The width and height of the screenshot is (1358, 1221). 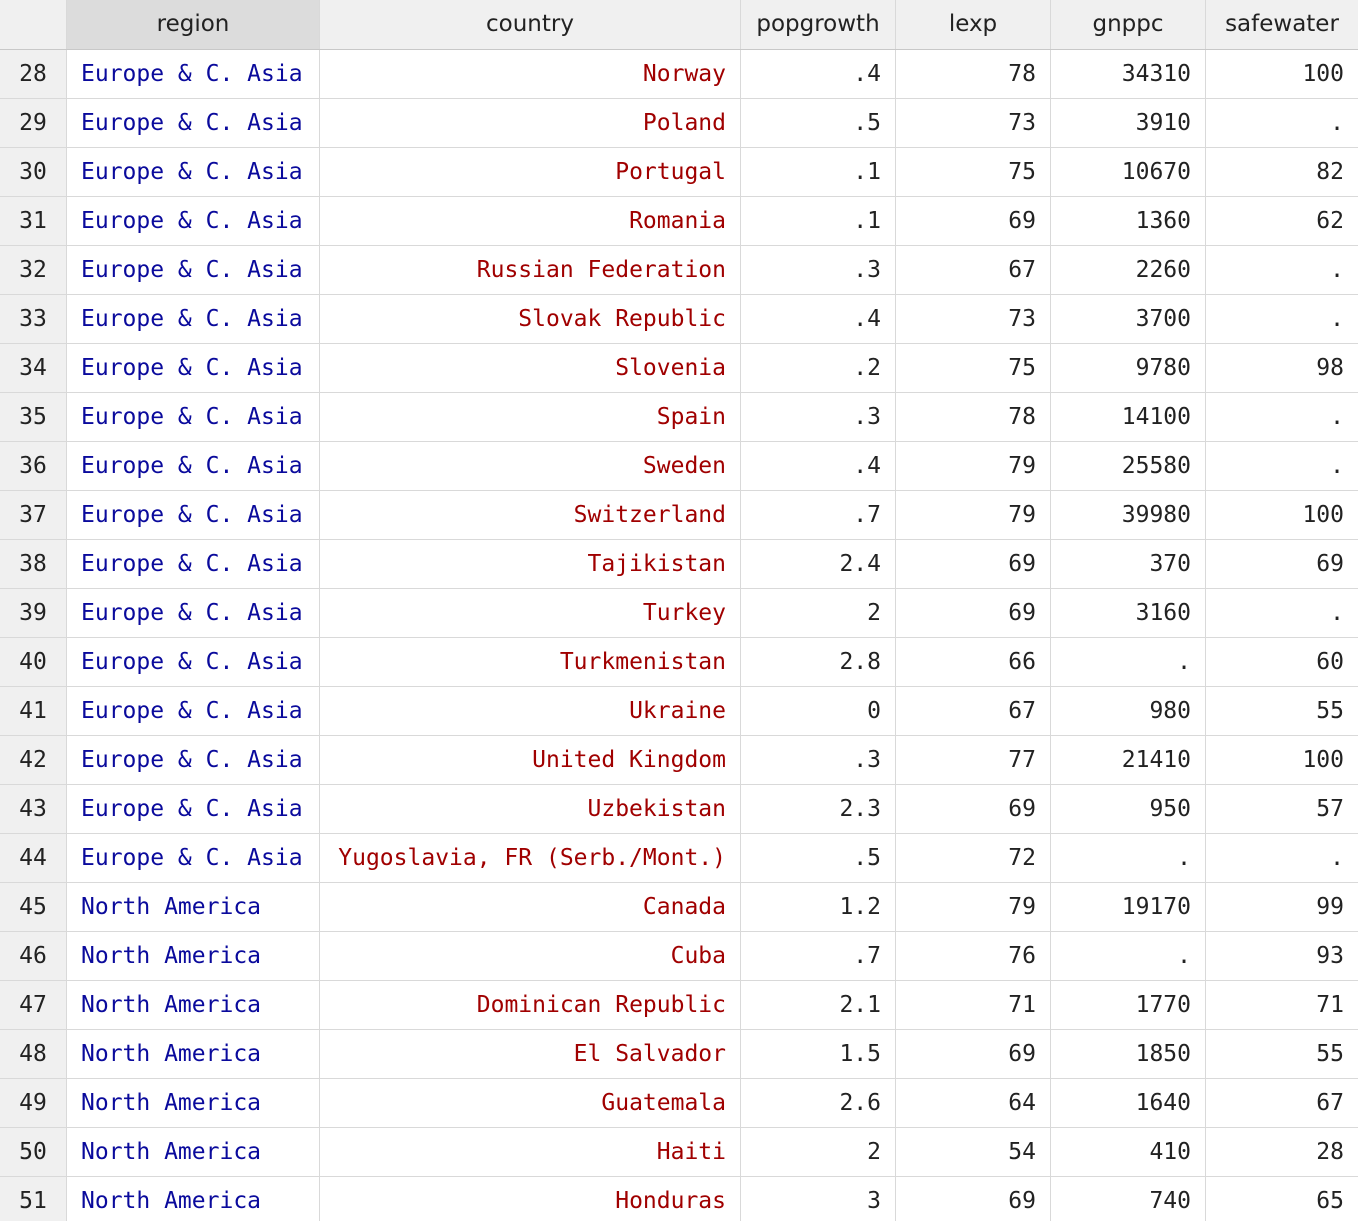 I want to click on cell-gnppc: 25580, so click(x=1128, y=466).